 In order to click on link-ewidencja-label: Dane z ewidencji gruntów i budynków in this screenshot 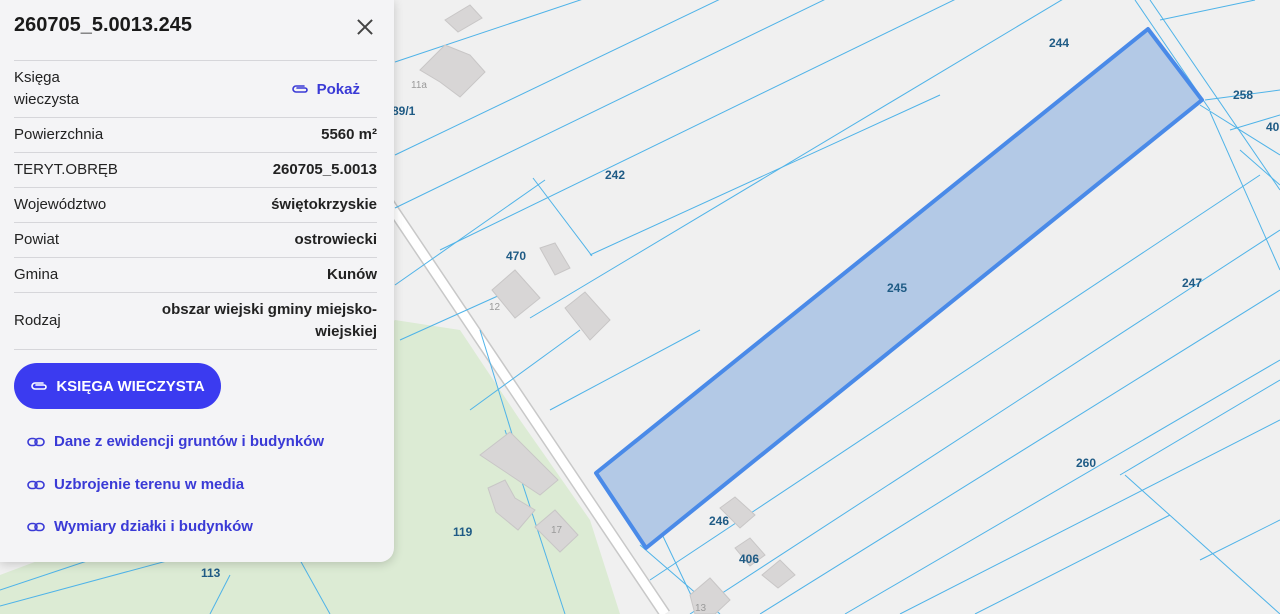, I will do `click(189, 441)`.